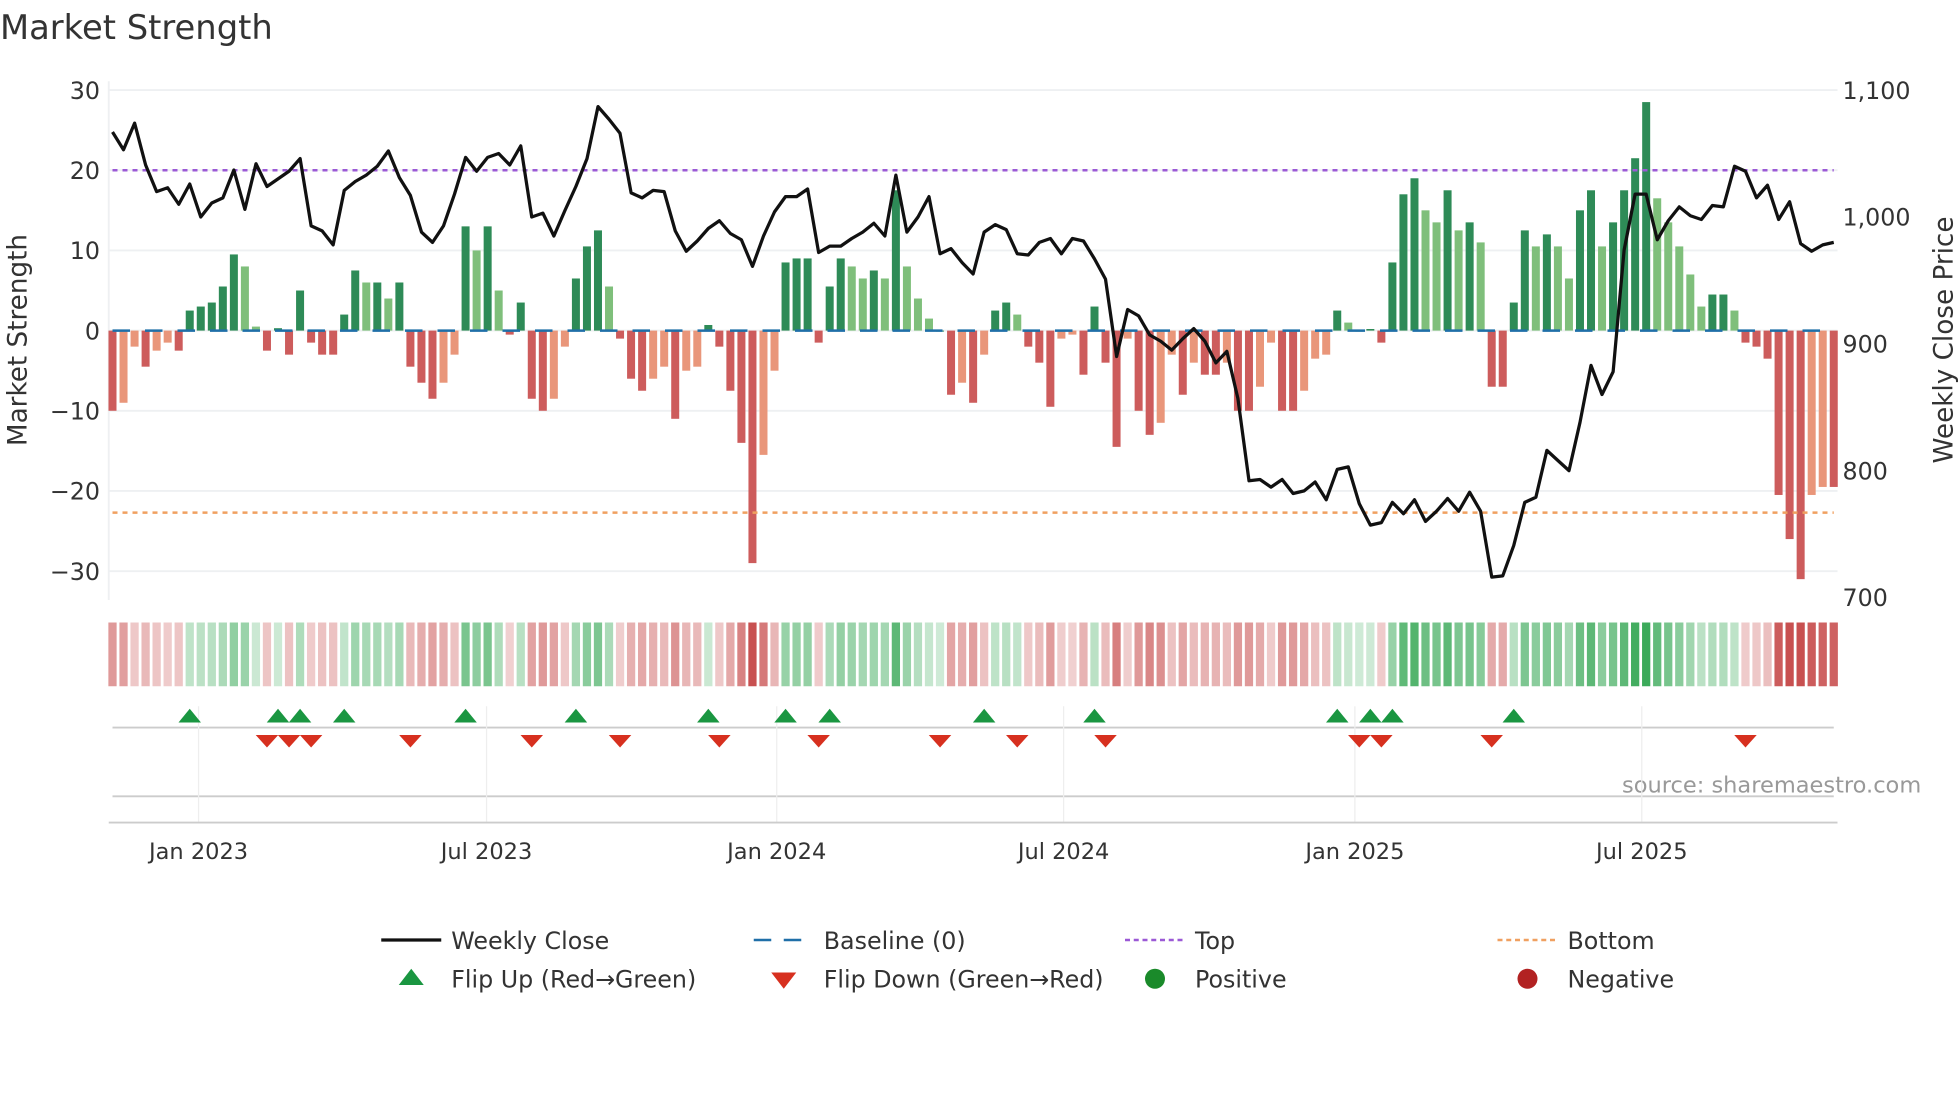  What do you see at coordinates (530, 941) in the screenshot?
I see `legend-label: Weekly Close` at bounding box center [530, 941].